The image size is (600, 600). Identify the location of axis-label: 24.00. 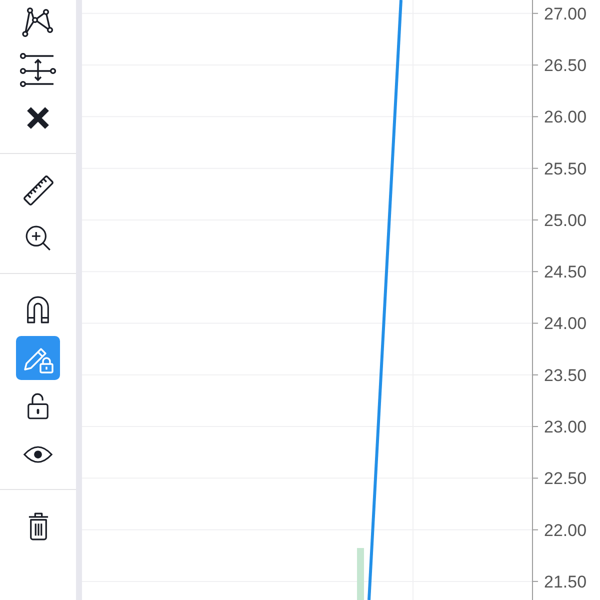
(565, 324).